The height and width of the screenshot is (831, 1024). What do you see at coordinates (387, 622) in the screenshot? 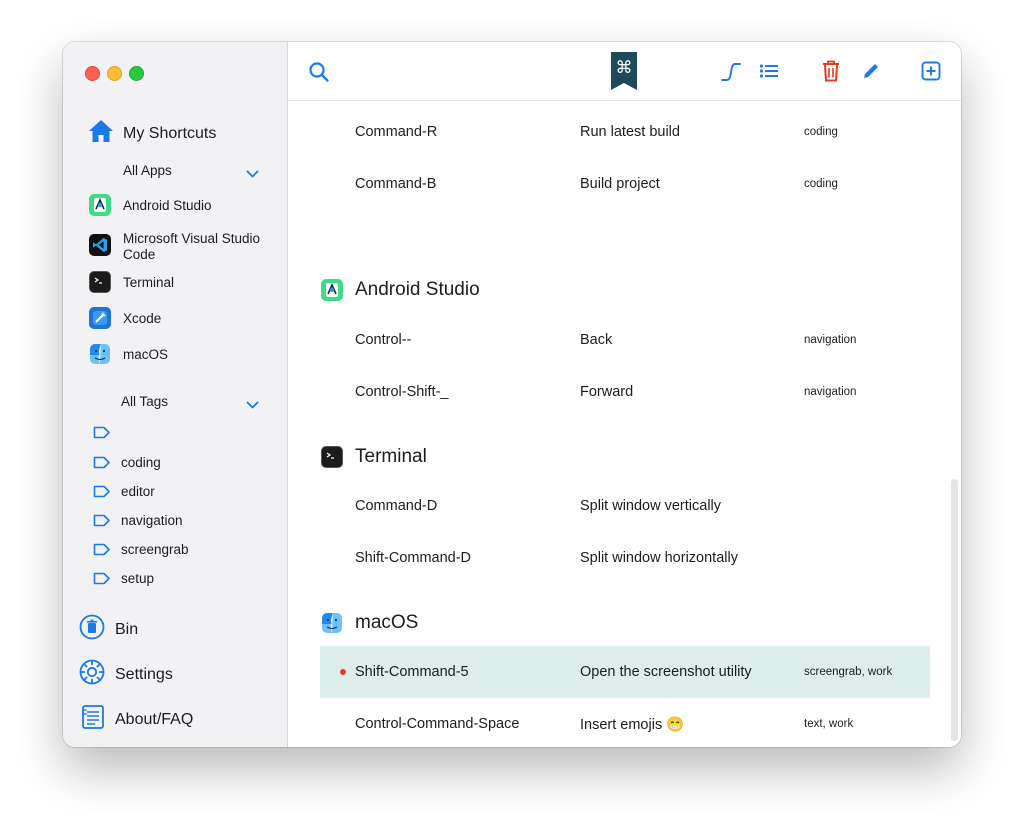
I see `section-title: macOS` at bounding box center [387, 622].